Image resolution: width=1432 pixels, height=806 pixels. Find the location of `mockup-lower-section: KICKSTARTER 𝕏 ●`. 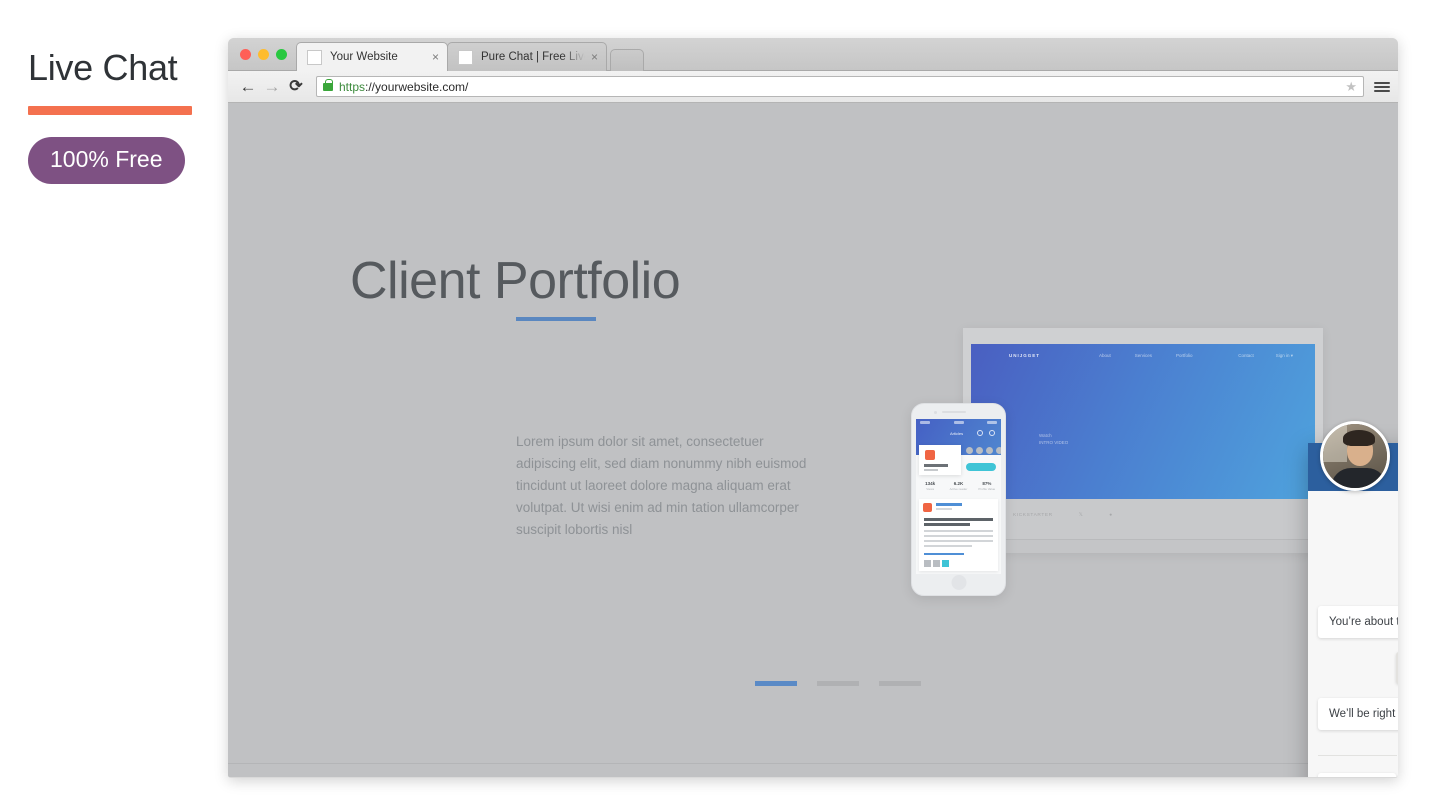

mockup-lower-section: KICKSTARTER 𝕏 ● is located at coordinates (1143, 519).